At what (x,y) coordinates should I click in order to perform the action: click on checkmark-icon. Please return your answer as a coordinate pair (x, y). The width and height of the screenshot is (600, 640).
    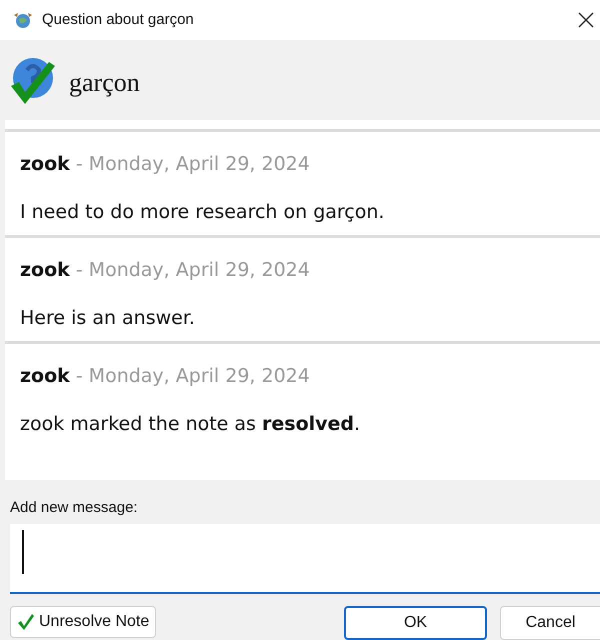
    Looking at the image, I should click on (26, 622).